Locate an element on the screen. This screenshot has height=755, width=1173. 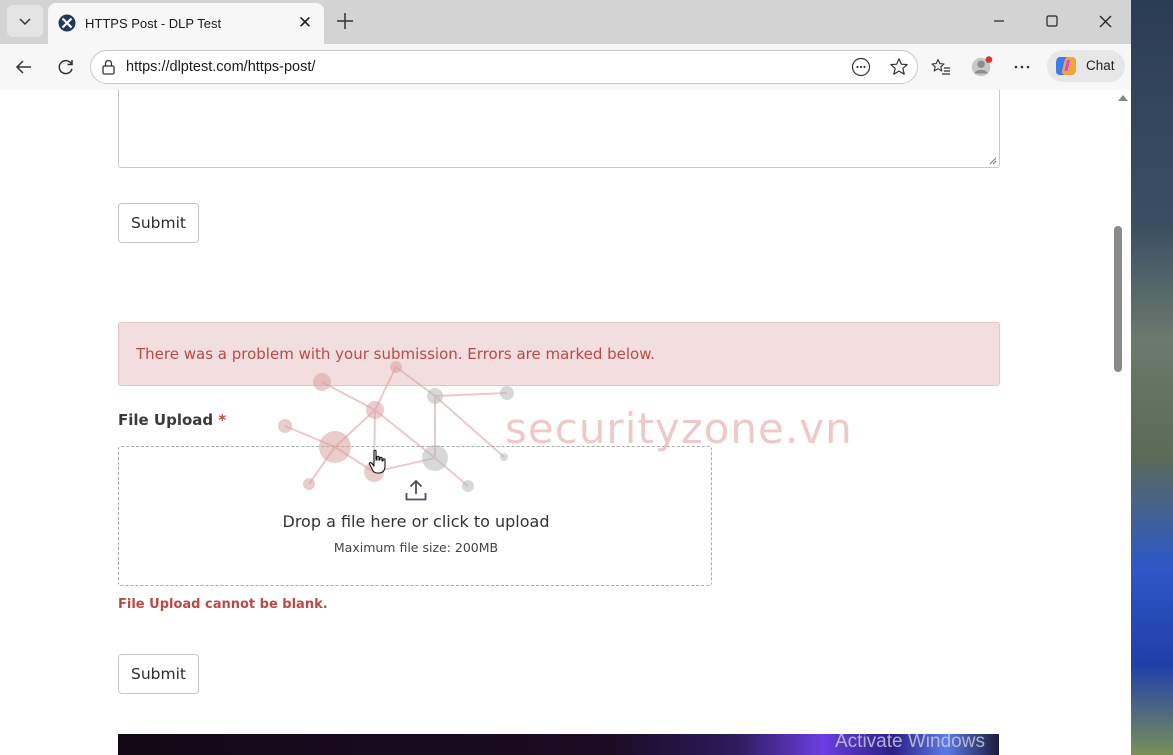
tab-strip: HTTPS Post - DLP Test ✕ is located at coordinates (565, 22).